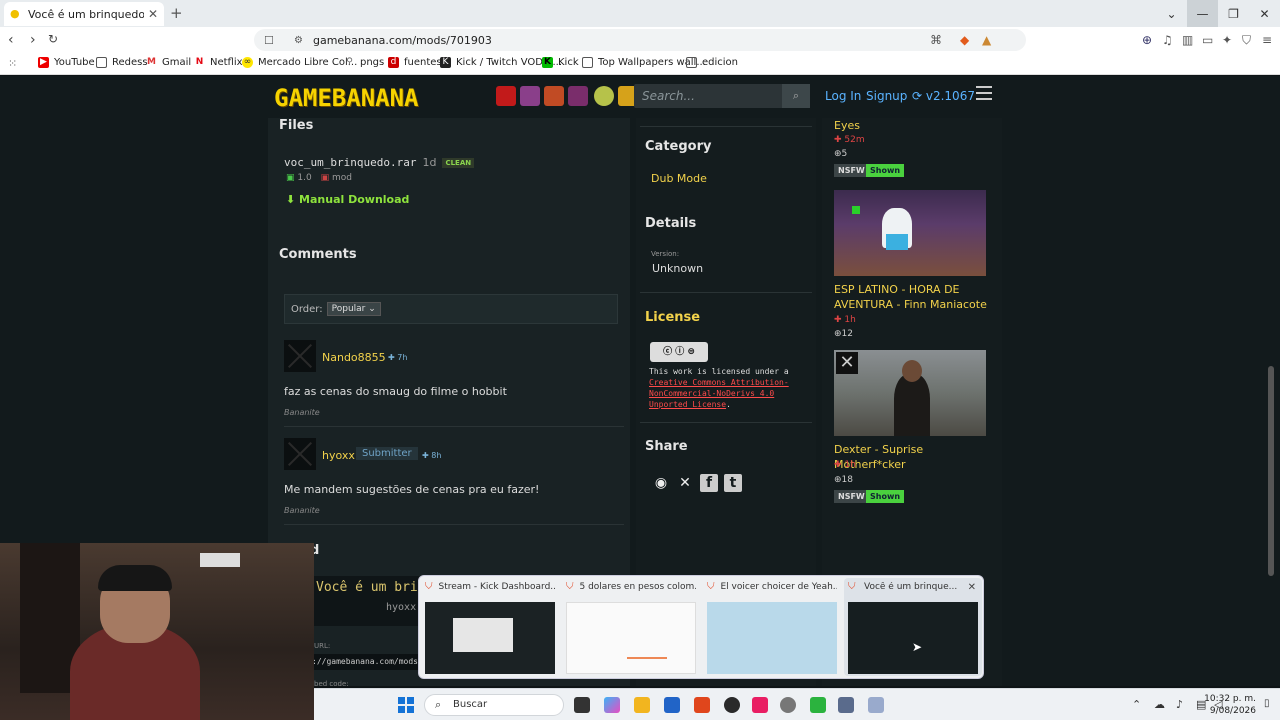  What do you see at coordinates (12, 63) in the screenshot?
I see `apps-icon: ⁙` at bounding box center [12, 63].